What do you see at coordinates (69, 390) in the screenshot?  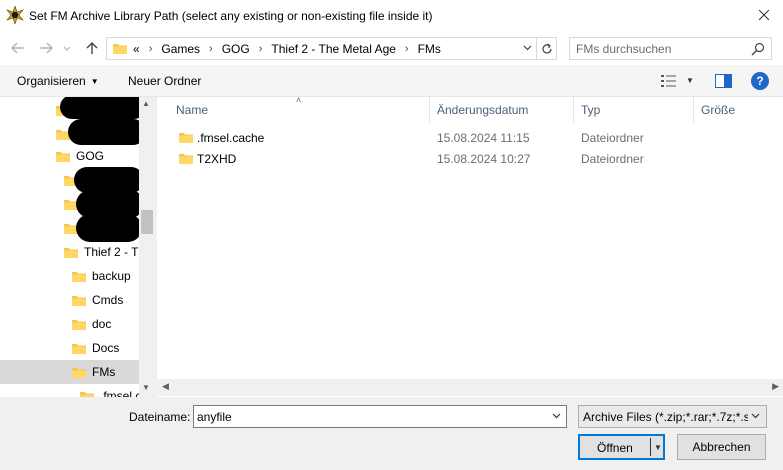 I see `tree-item-fmsel: .fmsel.c` at bounding box center [69, 390].